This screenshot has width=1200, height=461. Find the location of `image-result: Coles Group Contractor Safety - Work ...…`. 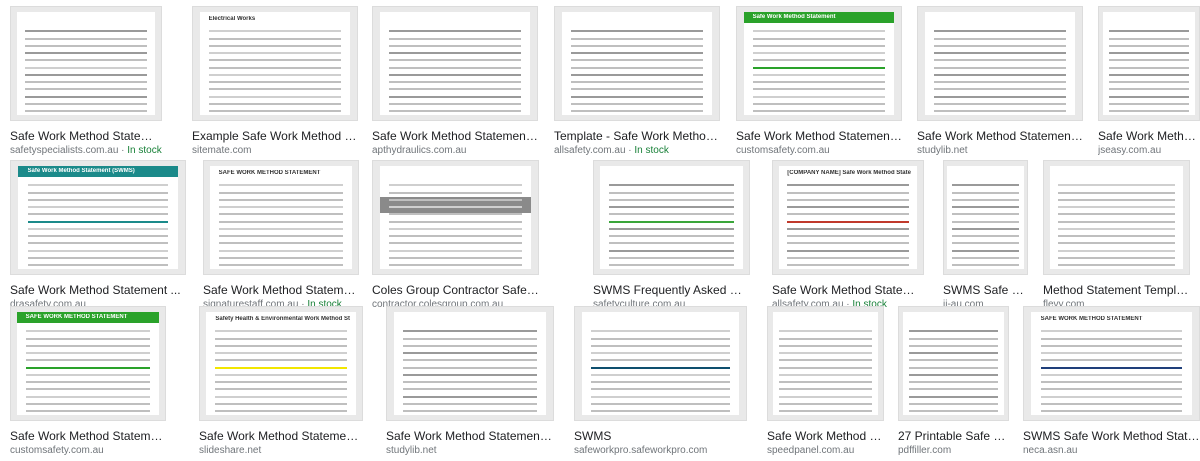

image-result: Coles Group Contractor Safety - Work ...… is located at coordinates (455, 237).